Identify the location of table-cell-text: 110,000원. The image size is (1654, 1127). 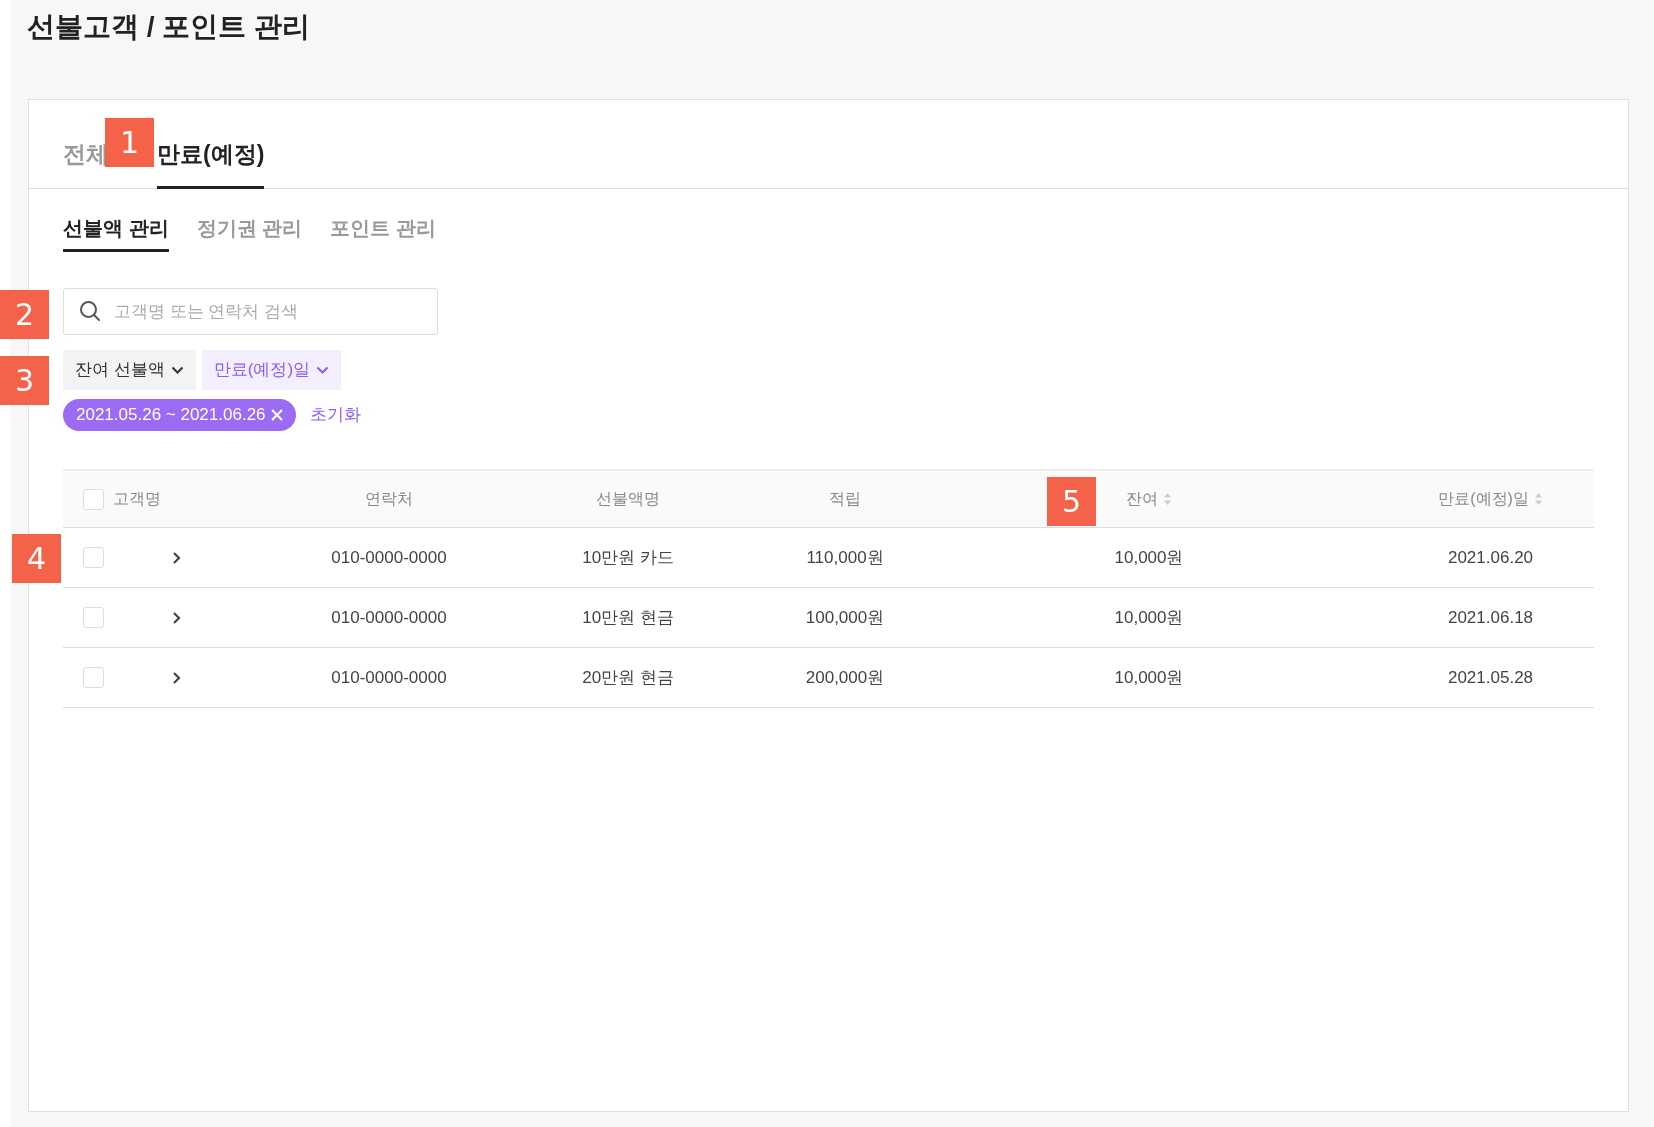
(845, 557).